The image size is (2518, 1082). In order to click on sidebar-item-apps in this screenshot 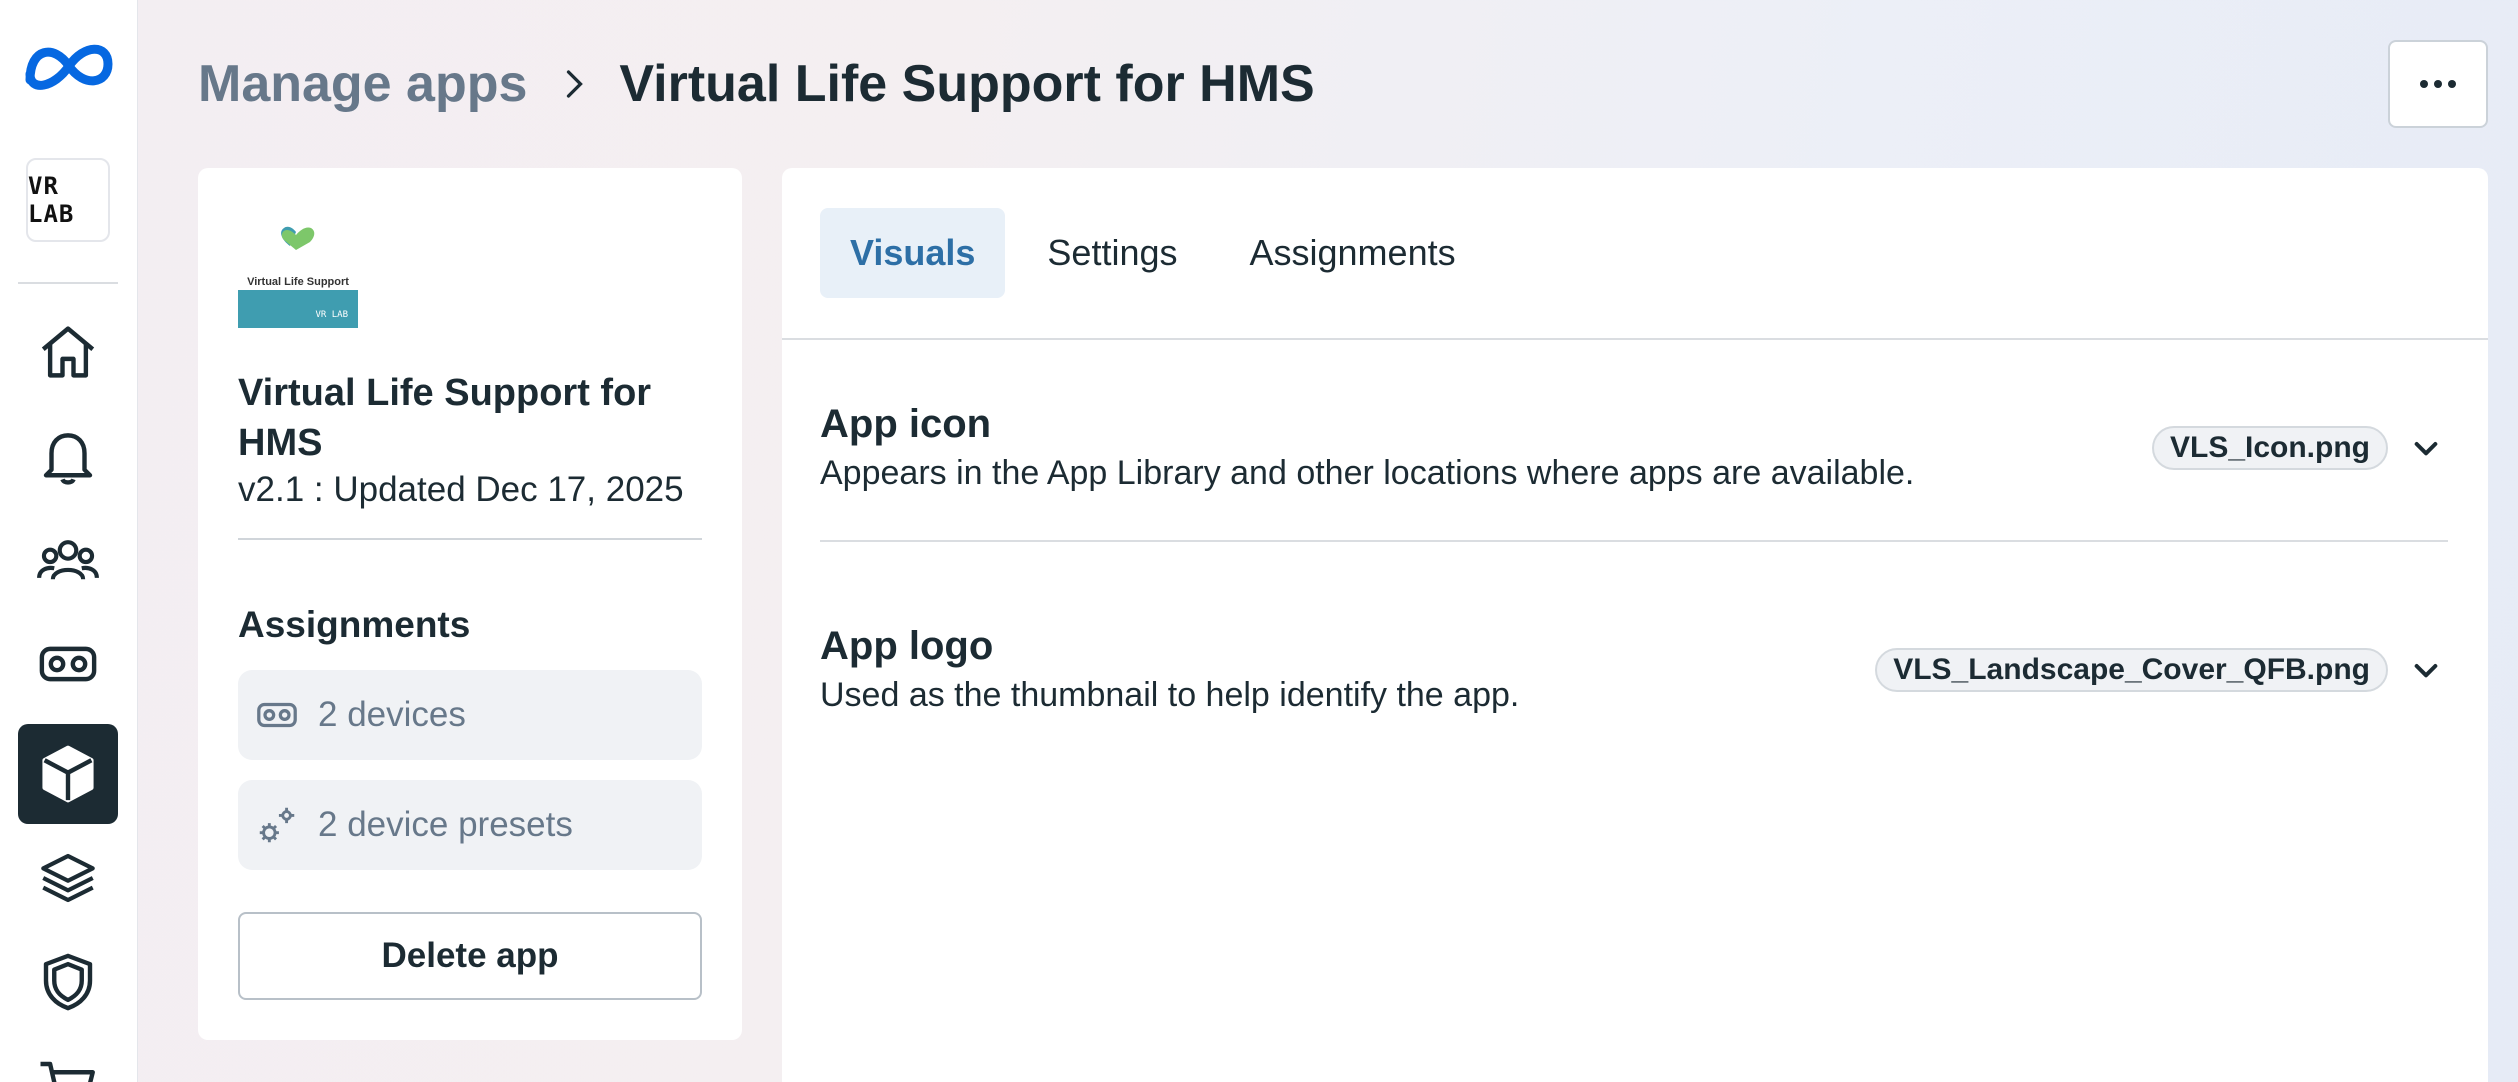, I will do `click(68, 774)`.